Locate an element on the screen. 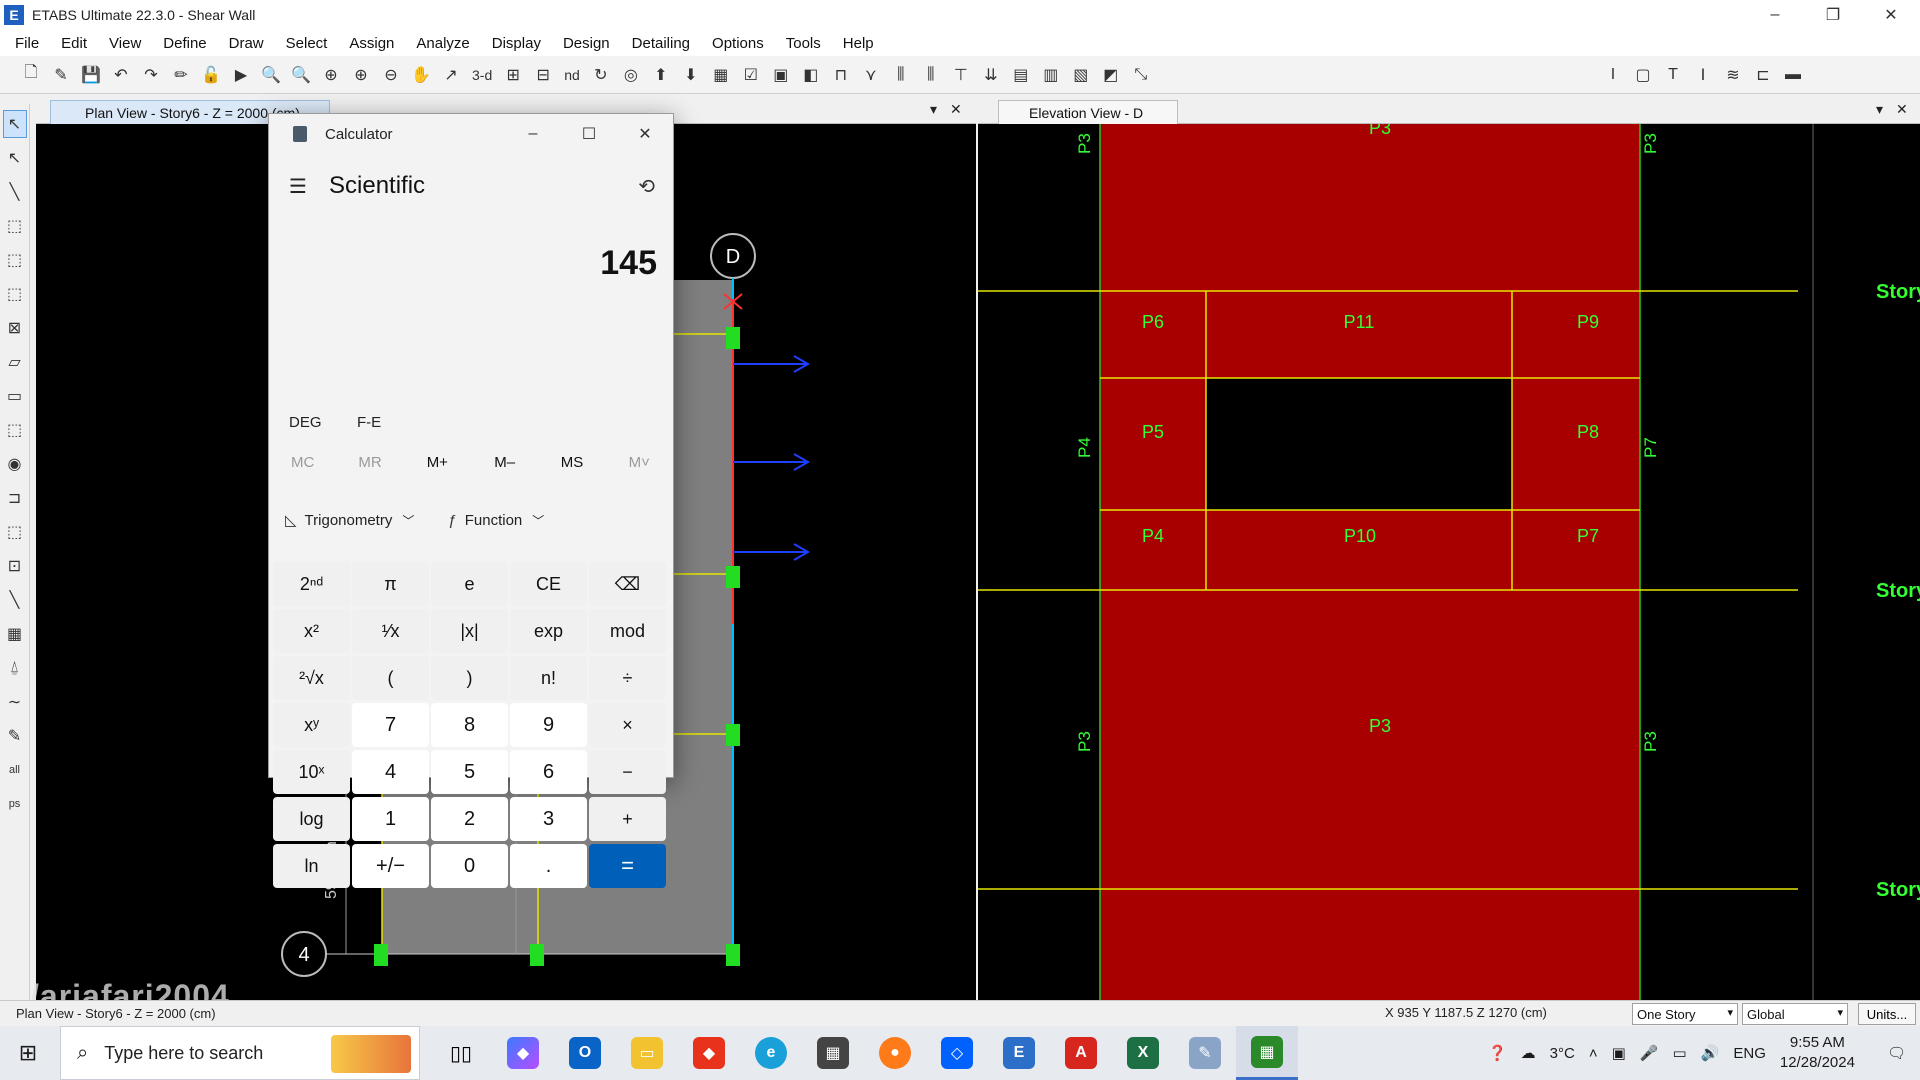  plan-view-close-icon: ✕ is located at coordinates (956, 109).